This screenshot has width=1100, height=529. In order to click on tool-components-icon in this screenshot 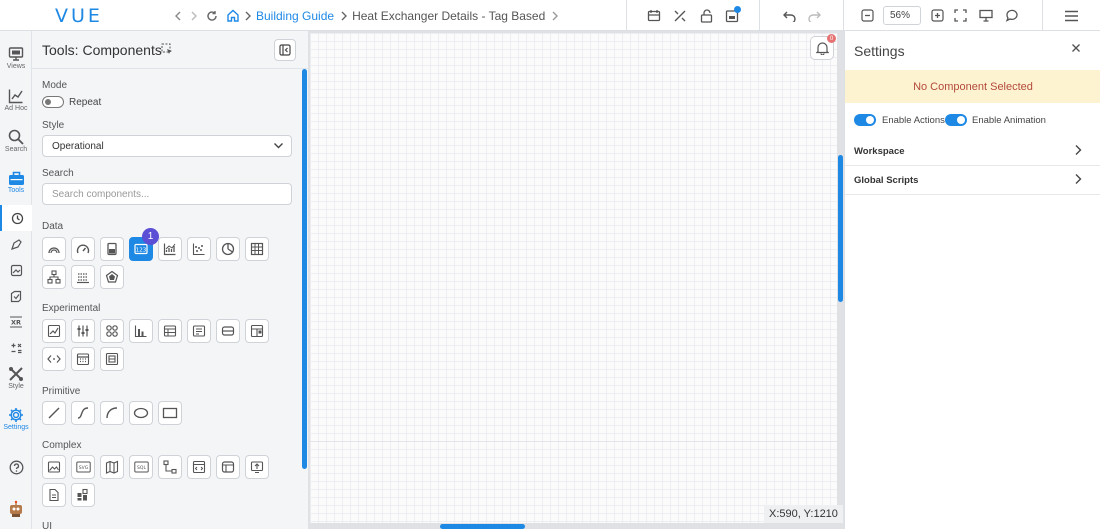, I will do `click(16, 218)`.